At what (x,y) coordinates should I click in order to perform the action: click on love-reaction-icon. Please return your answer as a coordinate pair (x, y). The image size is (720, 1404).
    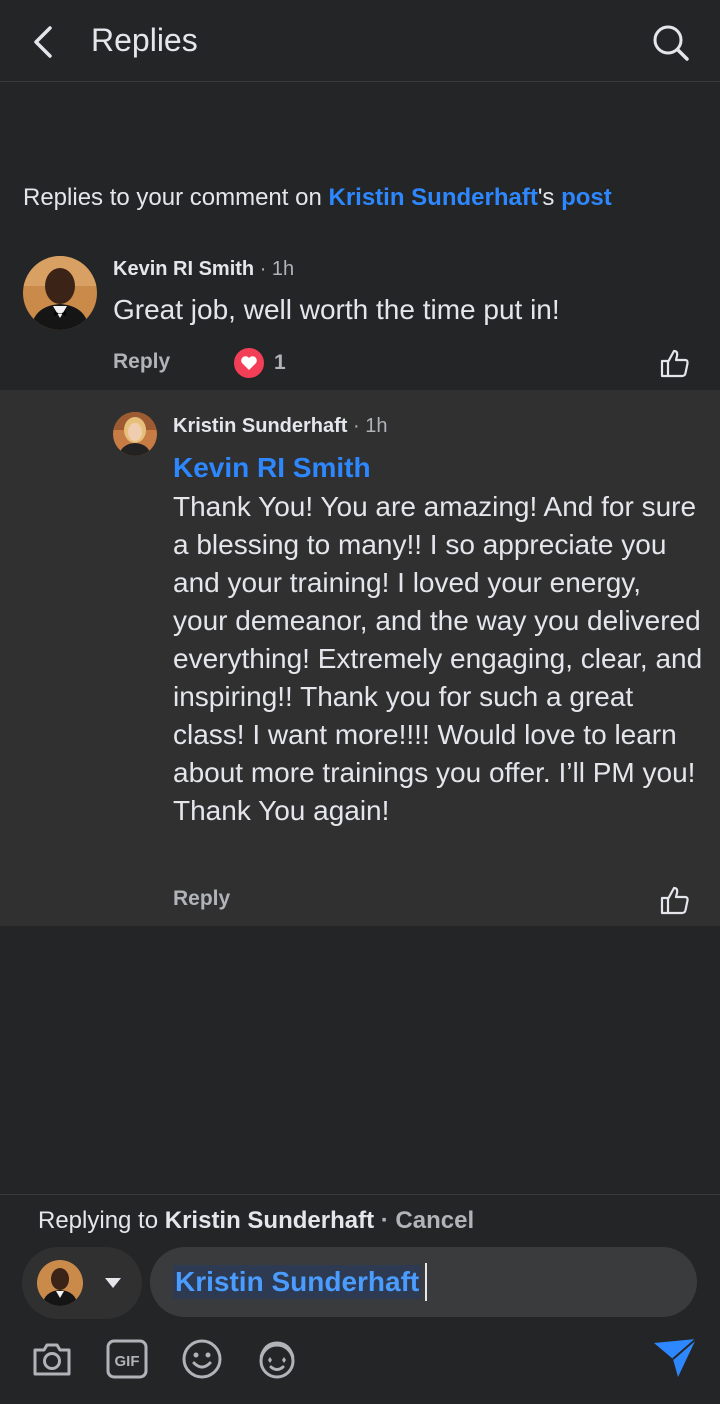
    Looking at the image, I should click on (249, 363).